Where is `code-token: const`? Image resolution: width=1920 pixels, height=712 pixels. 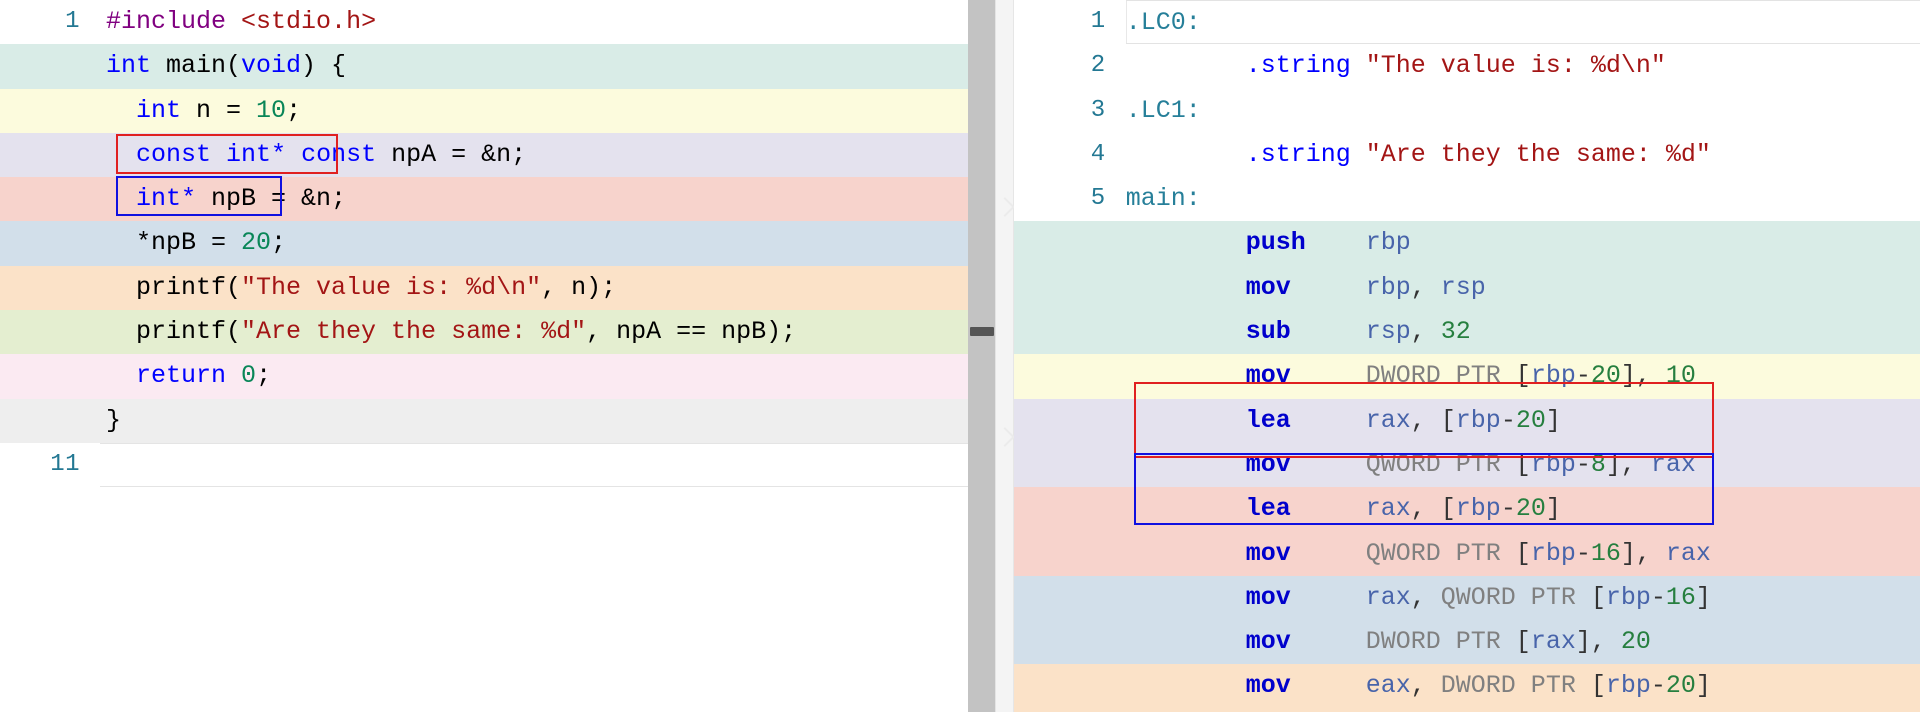 code-token: const is located at coordinates (339, 154).